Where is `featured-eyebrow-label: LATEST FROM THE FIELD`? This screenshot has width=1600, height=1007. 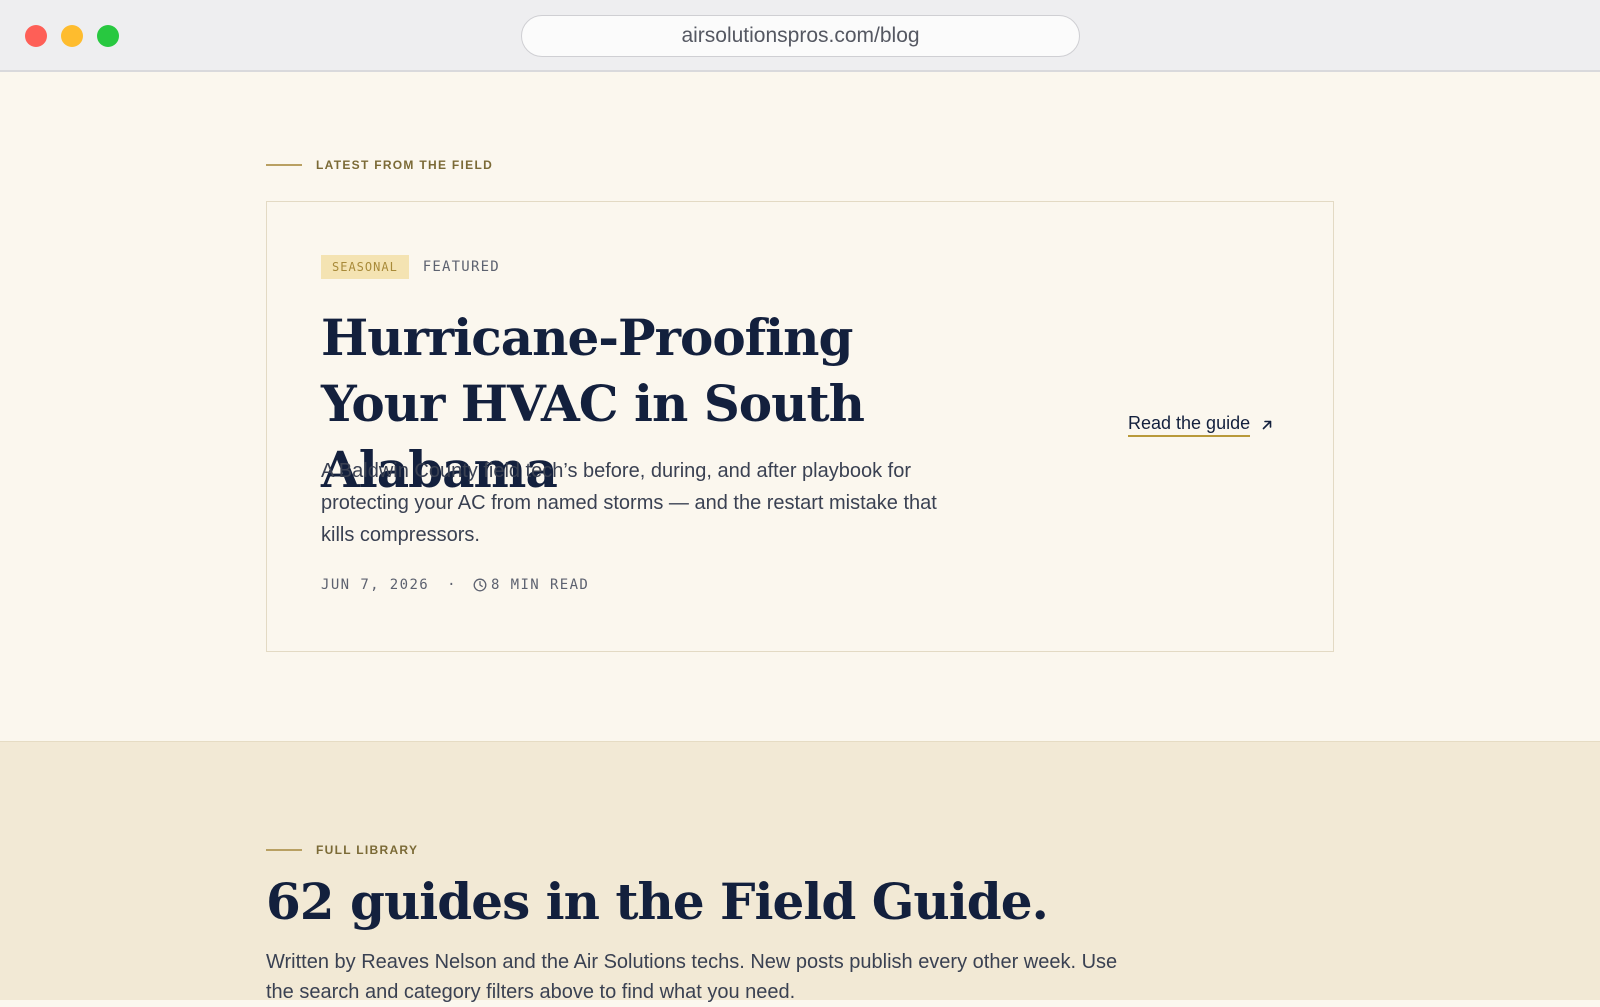
featured-eyebrow-label: LATEST FROM THE FIELD is located at coordinates (405, 165).